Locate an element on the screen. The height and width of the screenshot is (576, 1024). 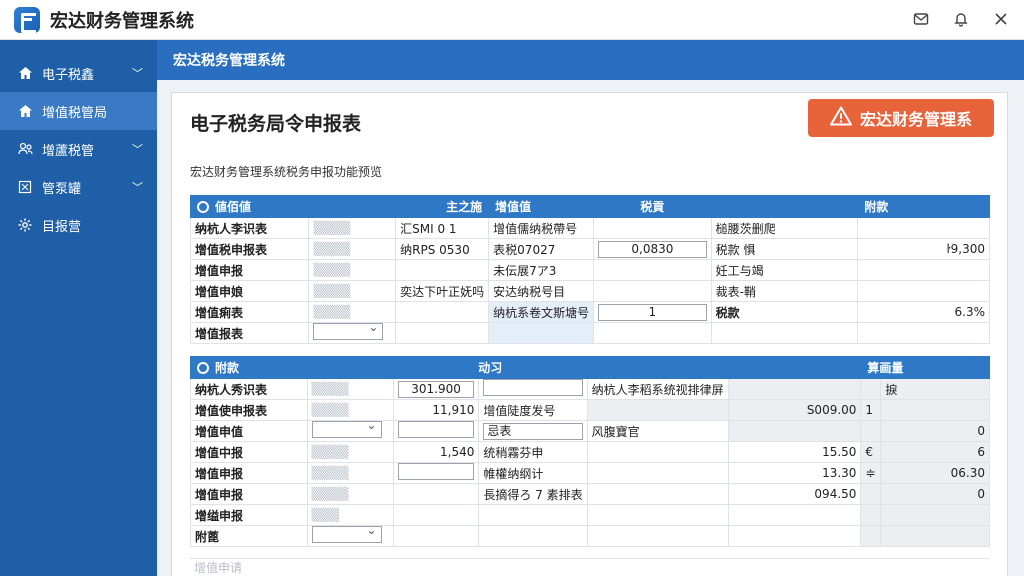
table-cell: 0,0830 is located at coordinates (652, 249).